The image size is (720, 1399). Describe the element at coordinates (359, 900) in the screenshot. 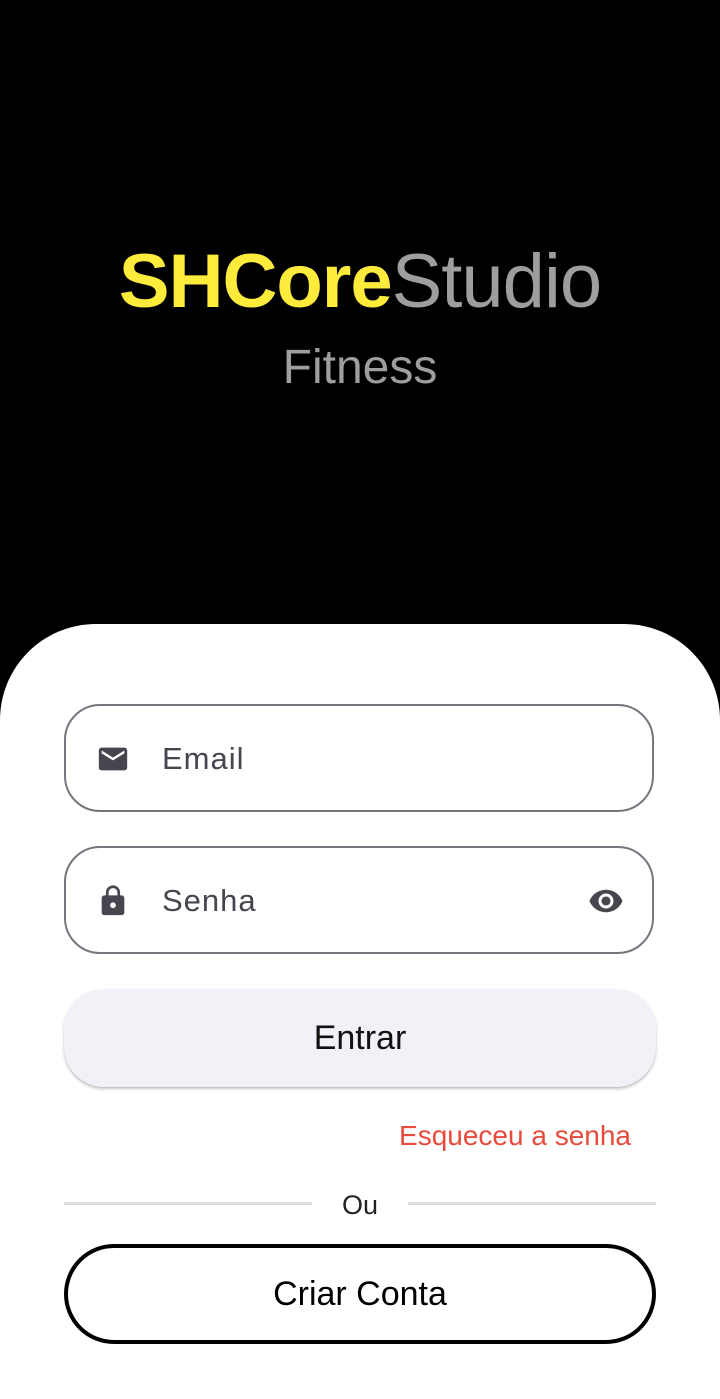

I see `password-field: Senha` at that location.